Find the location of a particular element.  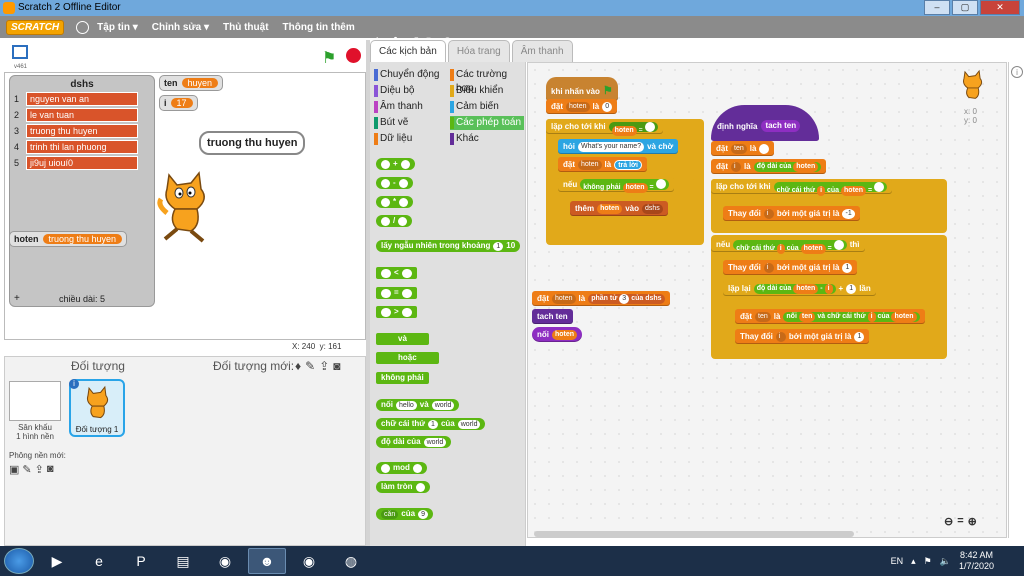

category-data: Dữ liệu is located at coordinates (411, 139).